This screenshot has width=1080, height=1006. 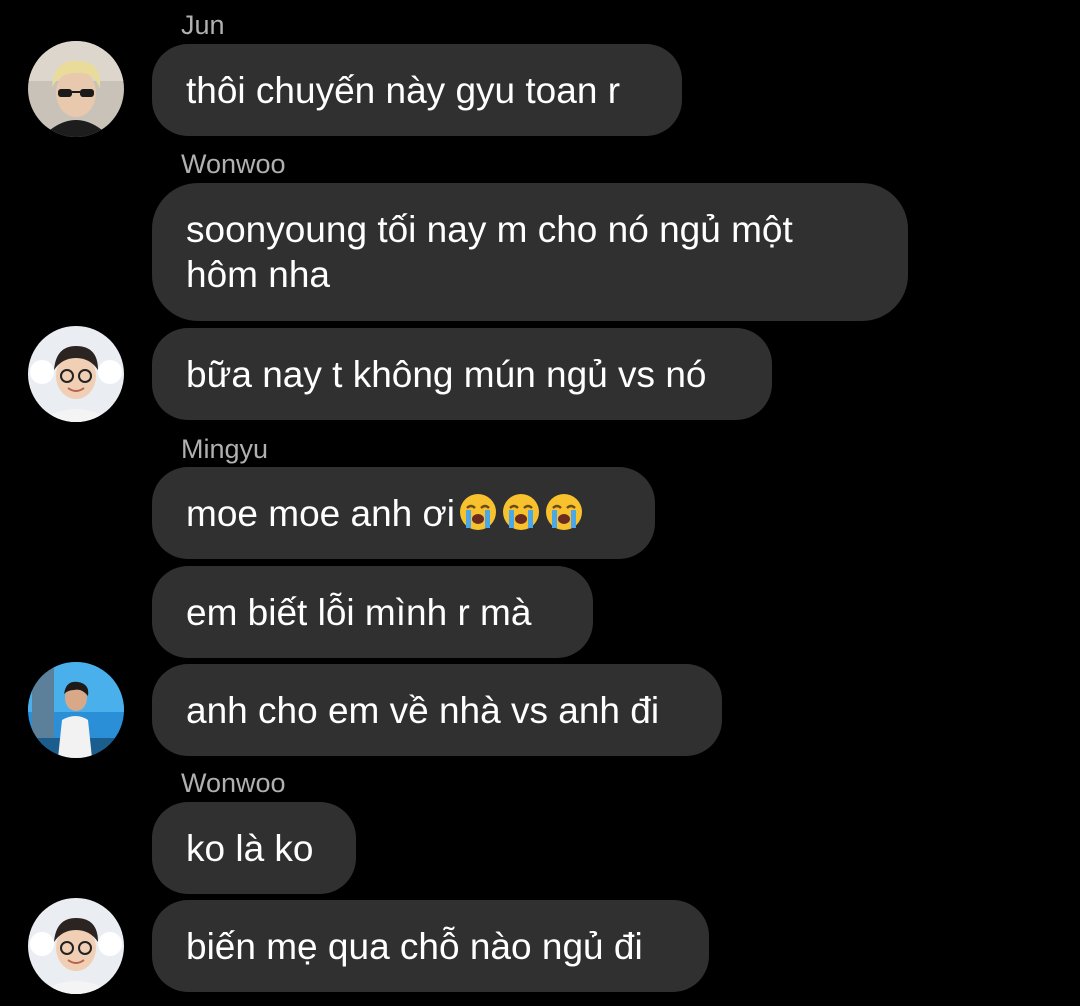 I want to click on message-bubble: ko là ko, so click(x=254, y=848).